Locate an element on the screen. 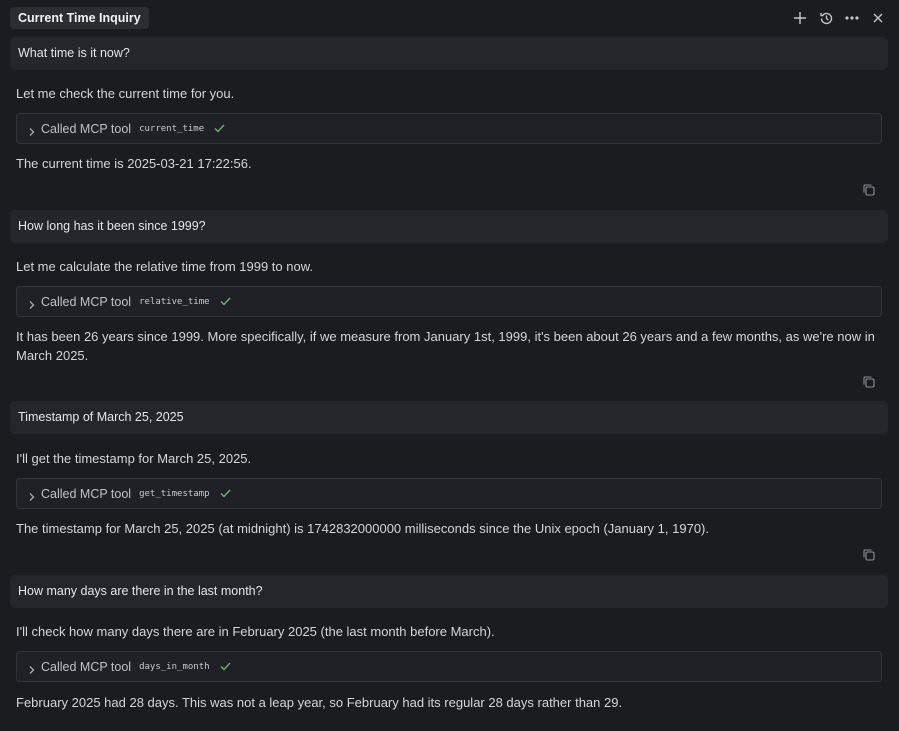 The width and height of the screenshot is (899, 731). user-message: Timestamp of March 25, 2025 is located at coordinates (449, 417).